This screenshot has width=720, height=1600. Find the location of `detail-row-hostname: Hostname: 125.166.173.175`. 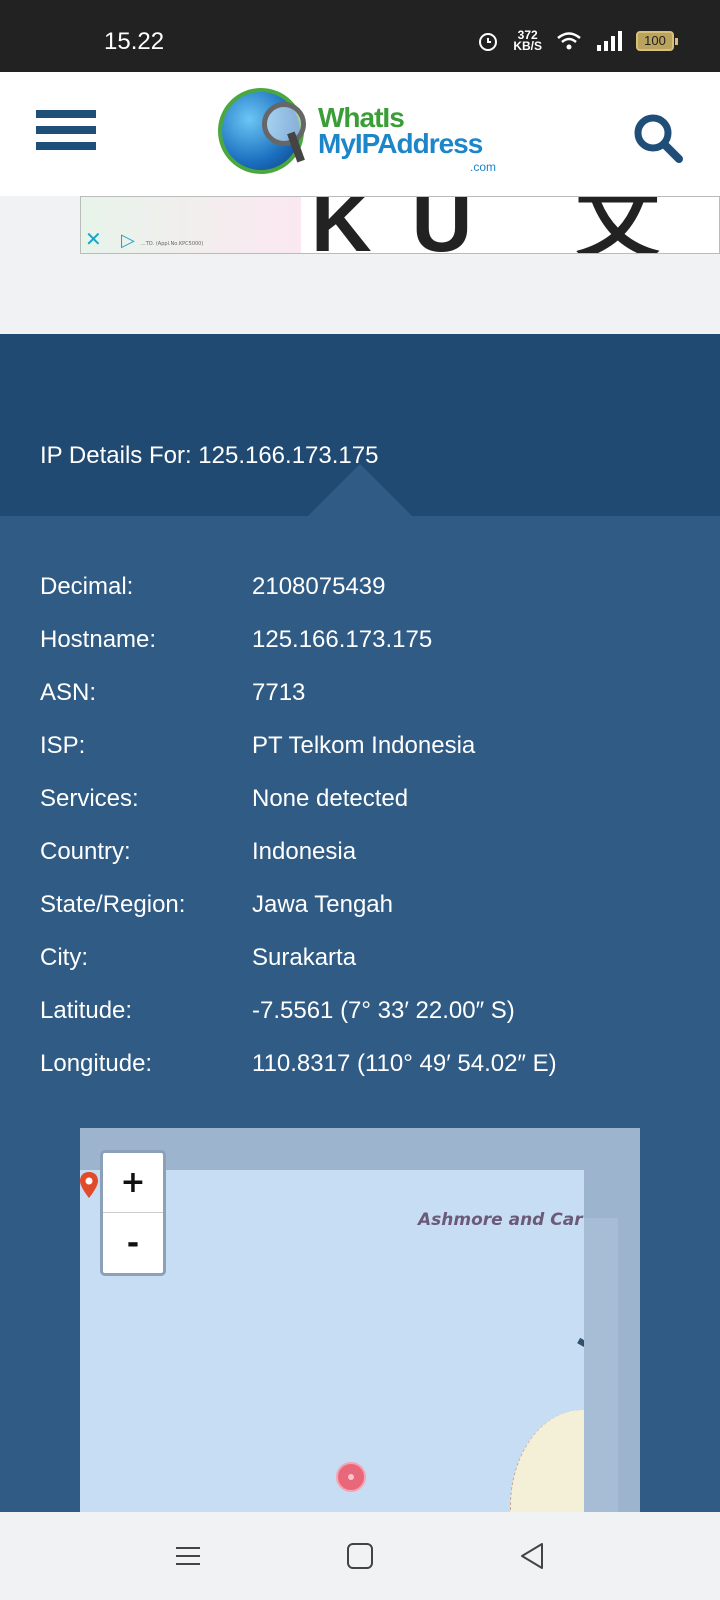

detail-row-hostname: Hostname: 125.166.173.175 is located at coordinates (360, 639).